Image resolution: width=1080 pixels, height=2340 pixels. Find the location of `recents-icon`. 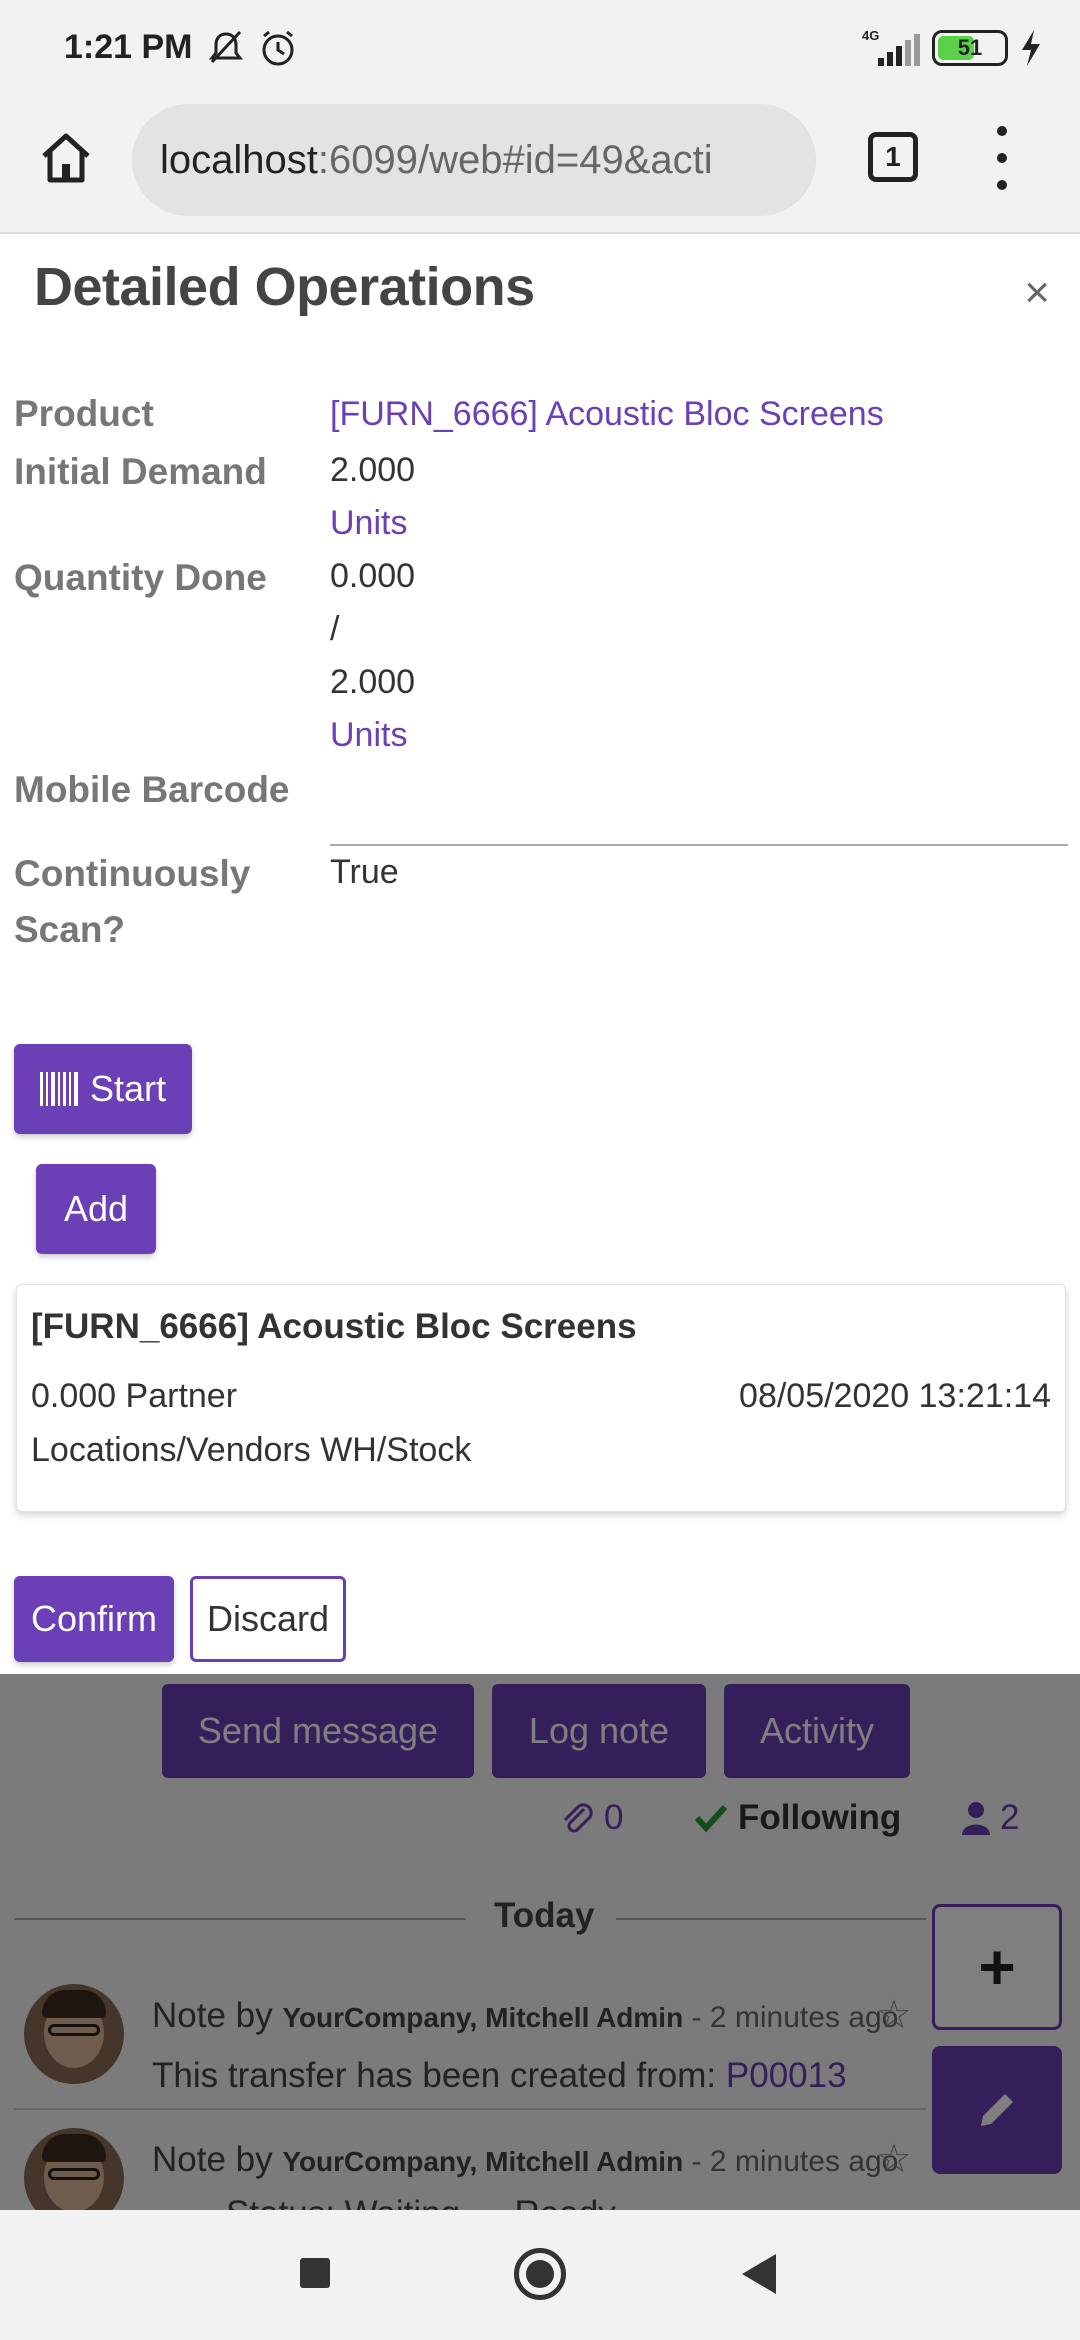

recents-icon is located at coordinates (315, 2273).